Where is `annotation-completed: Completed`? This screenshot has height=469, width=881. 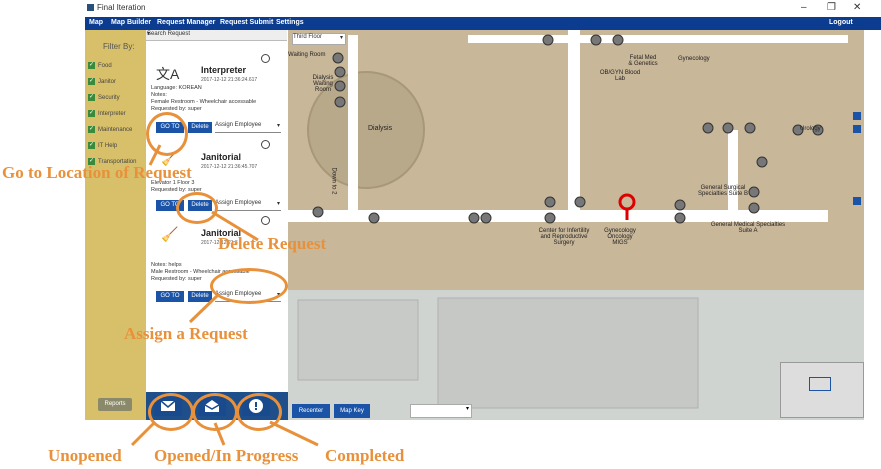 annotation-completed: Completed is located at coordinates (365, 455).